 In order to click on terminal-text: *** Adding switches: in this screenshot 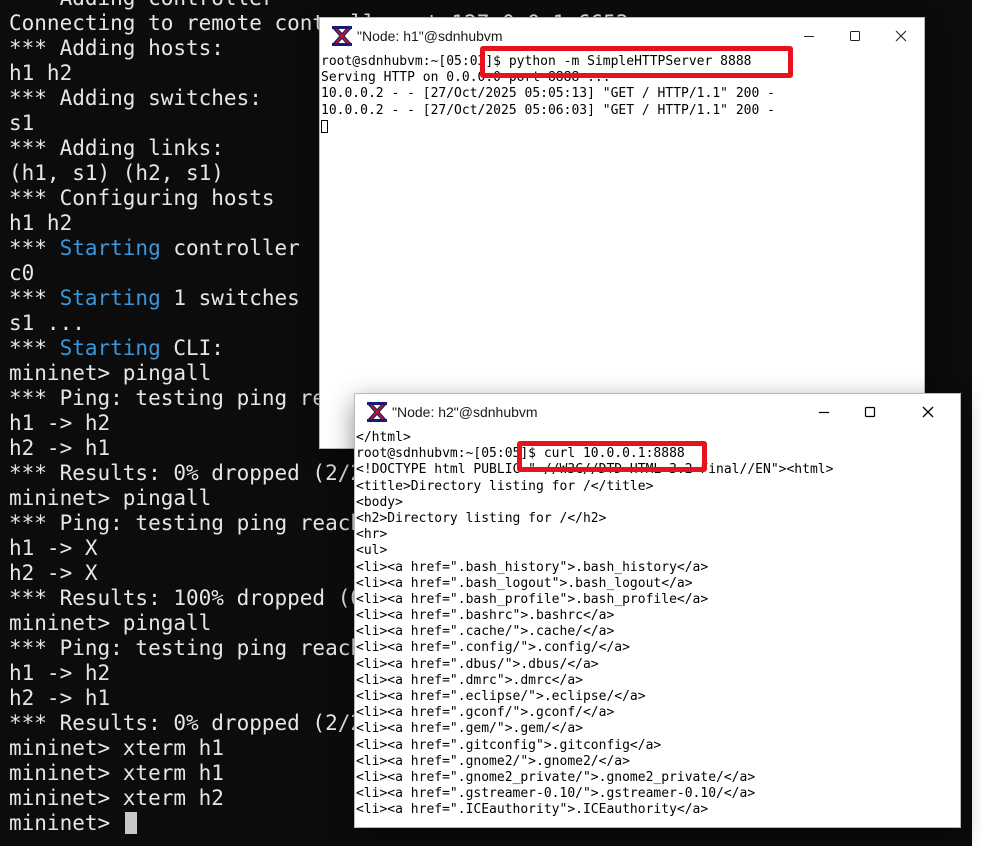, I will do `click(135, 98)`.